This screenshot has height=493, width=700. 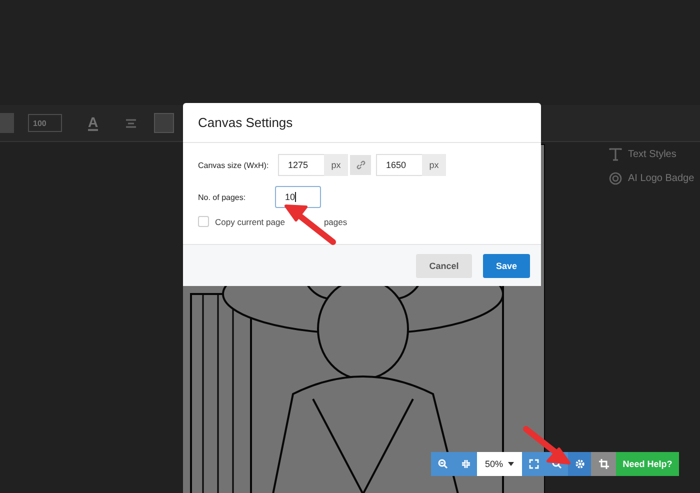 I want to click on badge-icon, so click(x=615, y=178).